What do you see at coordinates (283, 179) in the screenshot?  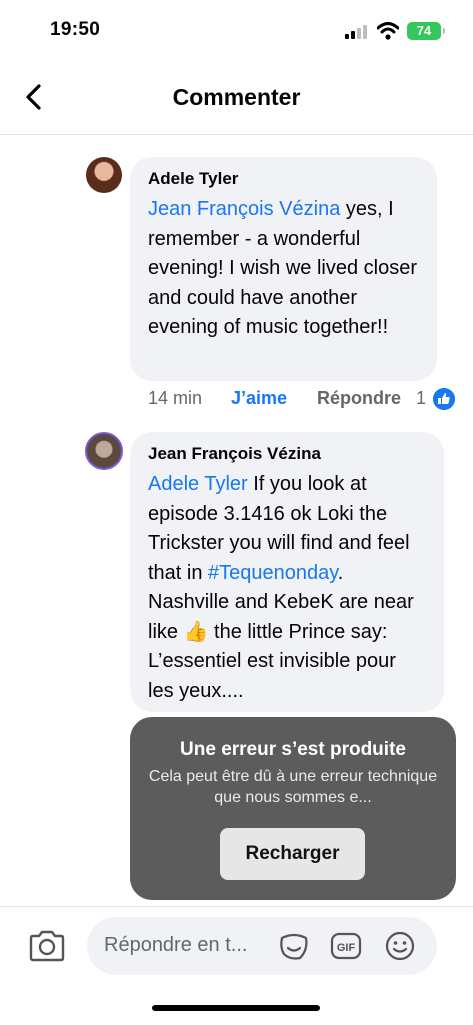 I see `comment-author: Adele Tyler` at bounding box center [283, 179].